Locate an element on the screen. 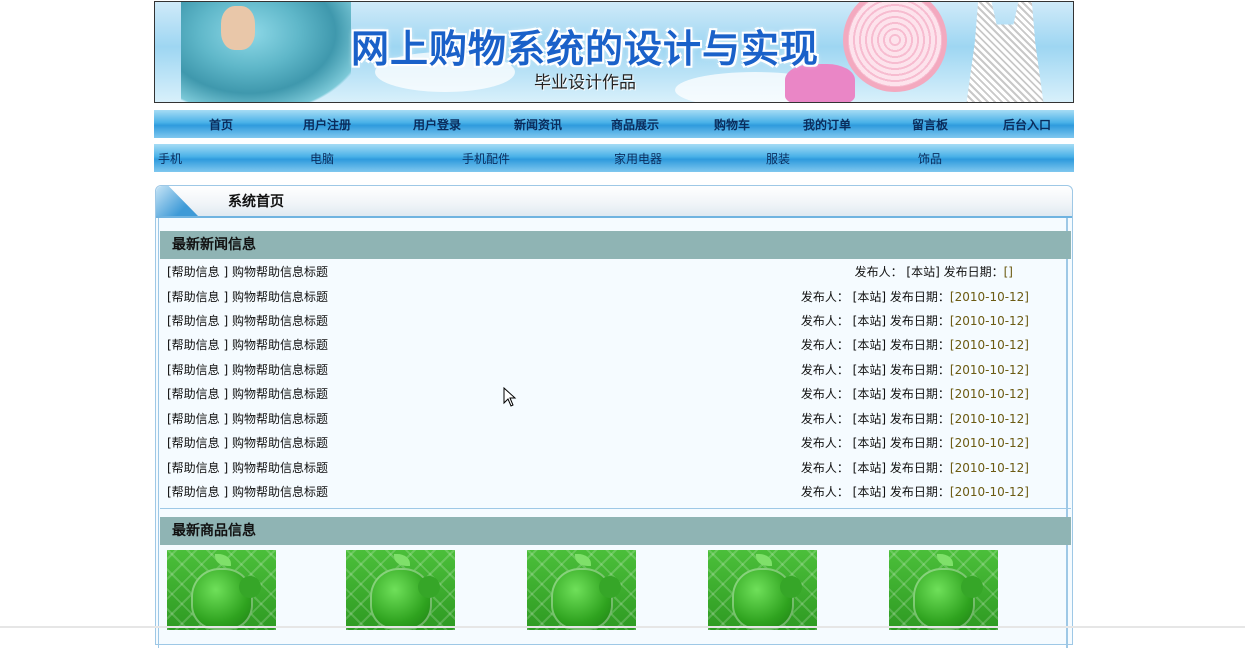 Image resolution: width=1245 pixels, height=648 pixels. category-appliances: 家用电器 is located at coordinates (638, 158).